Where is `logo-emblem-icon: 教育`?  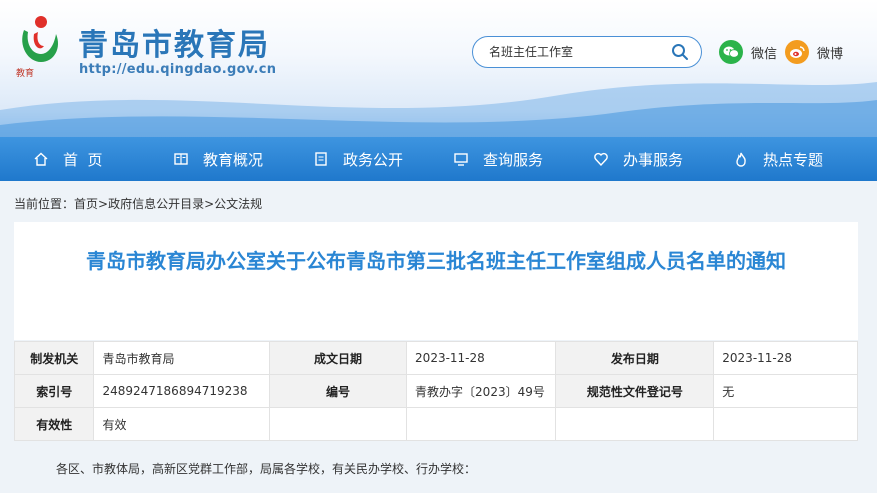 logo-emblem-icon: 教育 is located at coordinates (37, 47).